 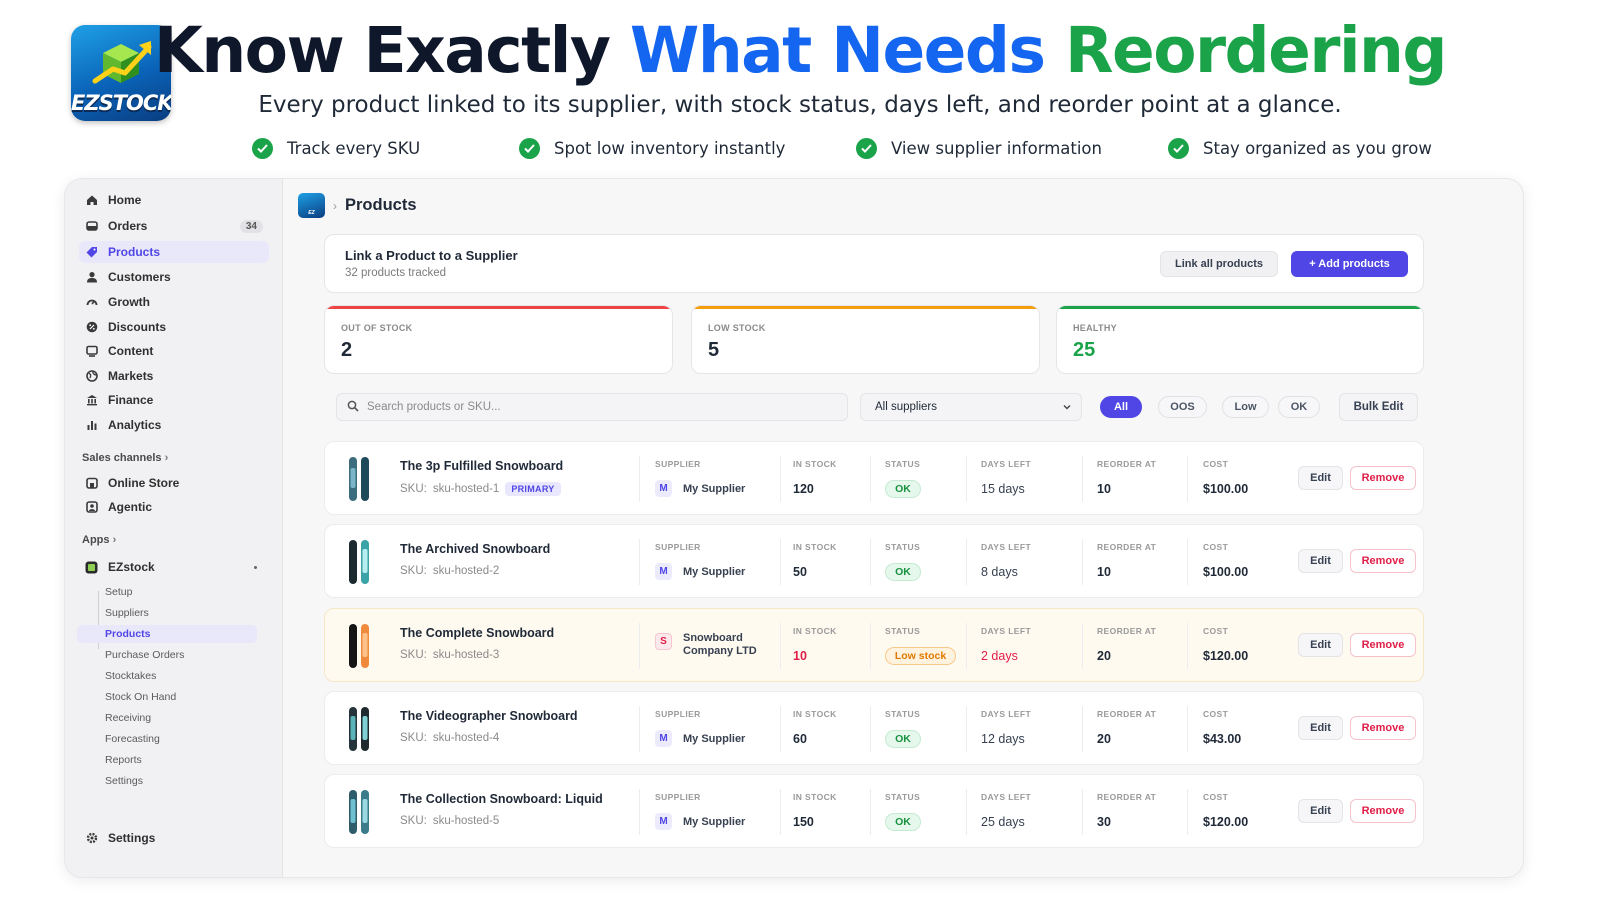 What do you see at coordinates (311, 205) in the screenshot?
I see `ezstock-app-icon: EZ` at bounding box center [311, 205].